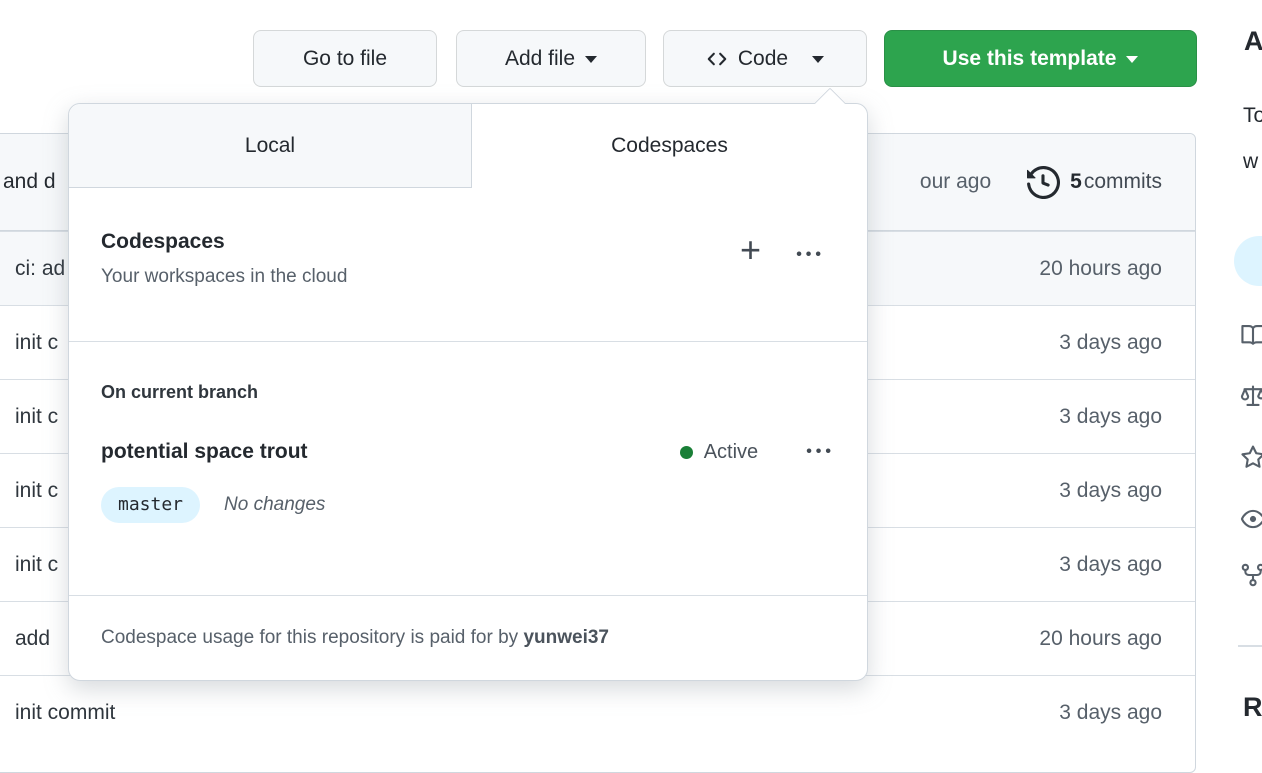  Describe the element at coordinates (955, 181) in the screenshot. I see `commit-time-fragment: our ago` at that location.